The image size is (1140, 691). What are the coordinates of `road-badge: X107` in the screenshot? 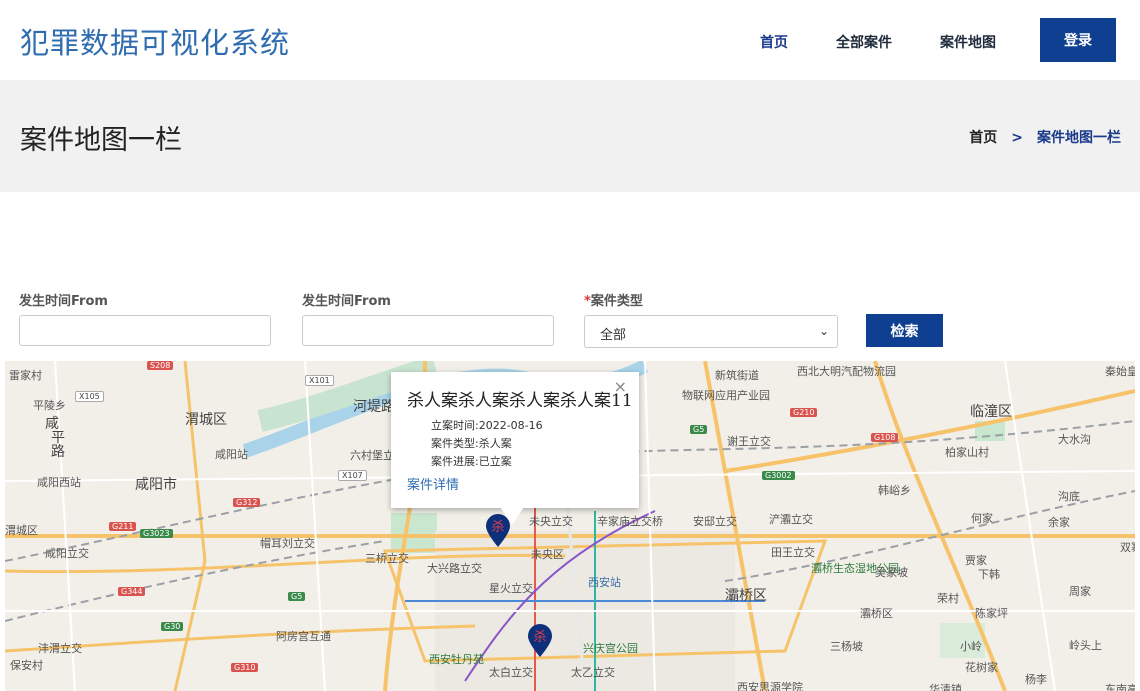 It's located at (352, 475).